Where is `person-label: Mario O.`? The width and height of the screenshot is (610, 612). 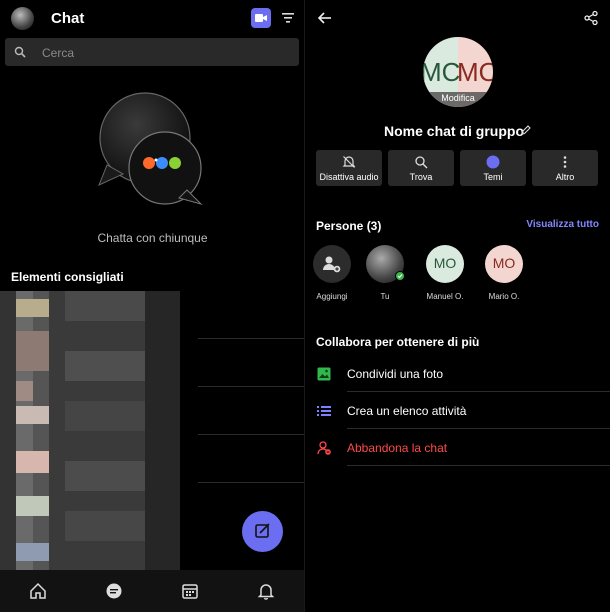
person-label: Mario O. is located at coordinates (504, 296).